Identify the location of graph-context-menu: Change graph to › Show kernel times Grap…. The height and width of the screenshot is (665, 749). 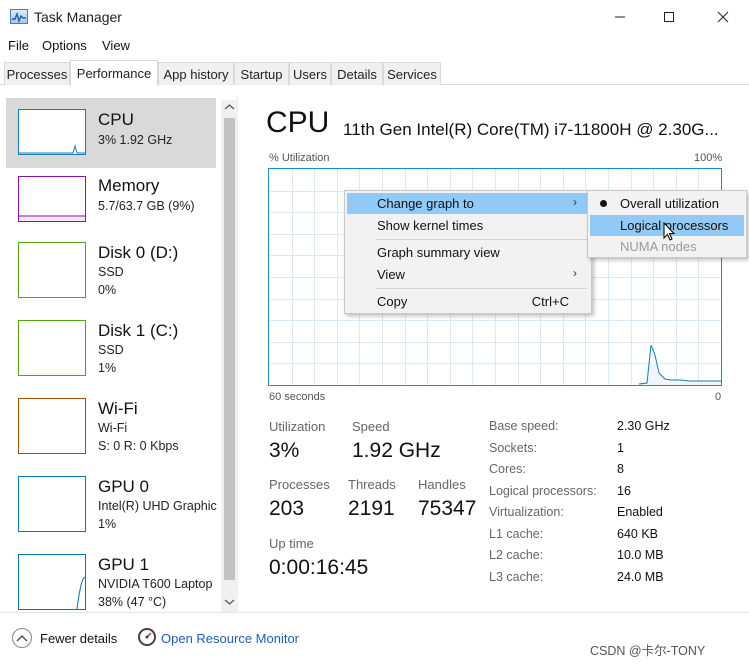
(468, 252).